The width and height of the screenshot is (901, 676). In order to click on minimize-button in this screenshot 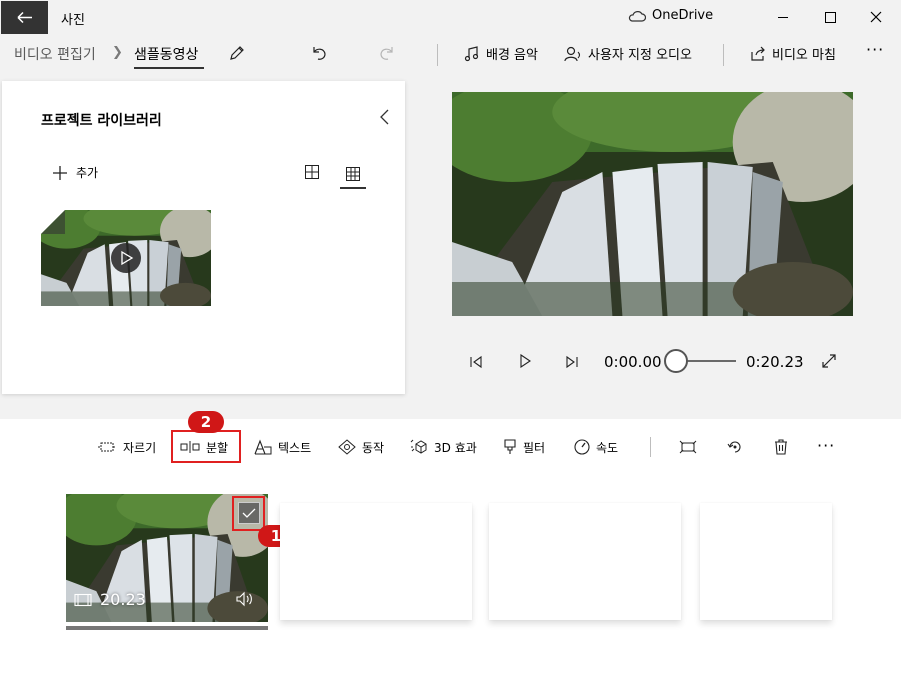, I will do `click(783, 17)`.